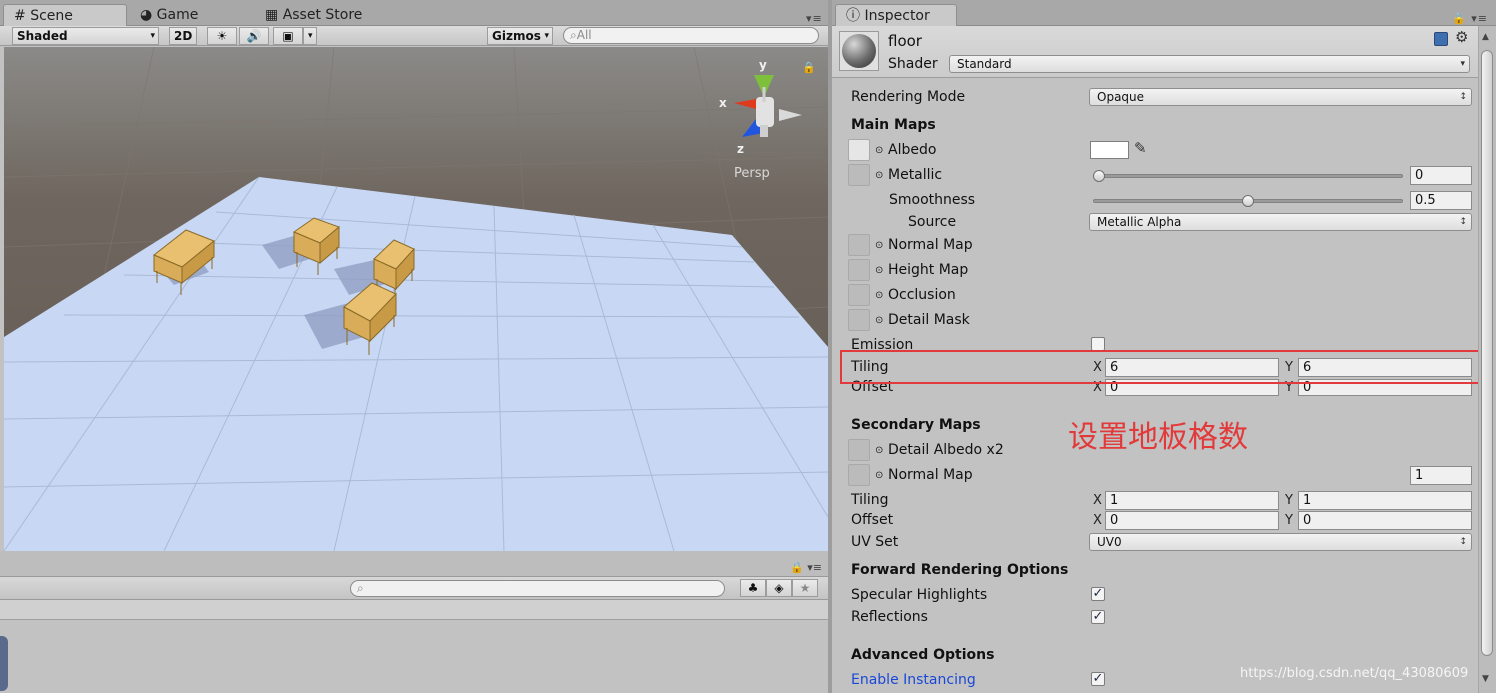 This screenshot has height=693, width=1496. What do you see at coordinates (1121, 97) in the screenshot?
I see `rendering-mode-value: Opaque` at bounding box center [1121, 97].